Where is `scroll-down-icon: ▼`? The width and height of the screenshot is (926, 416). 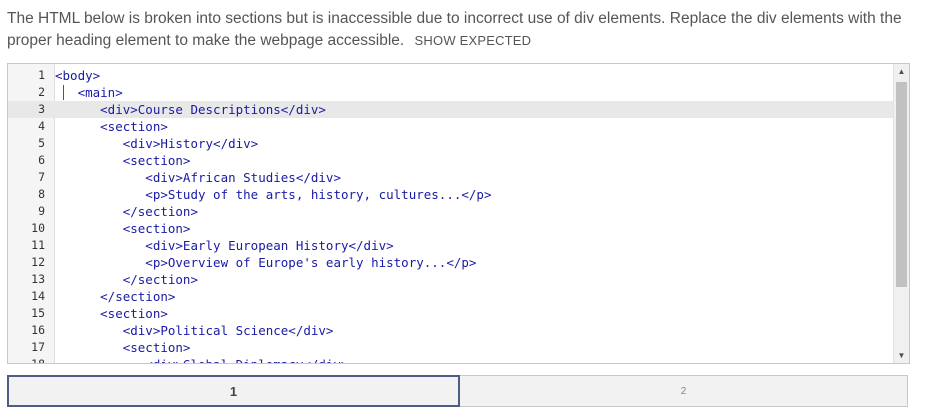 scroll-down-icon: ▼ is located at coordinates (901, 355).